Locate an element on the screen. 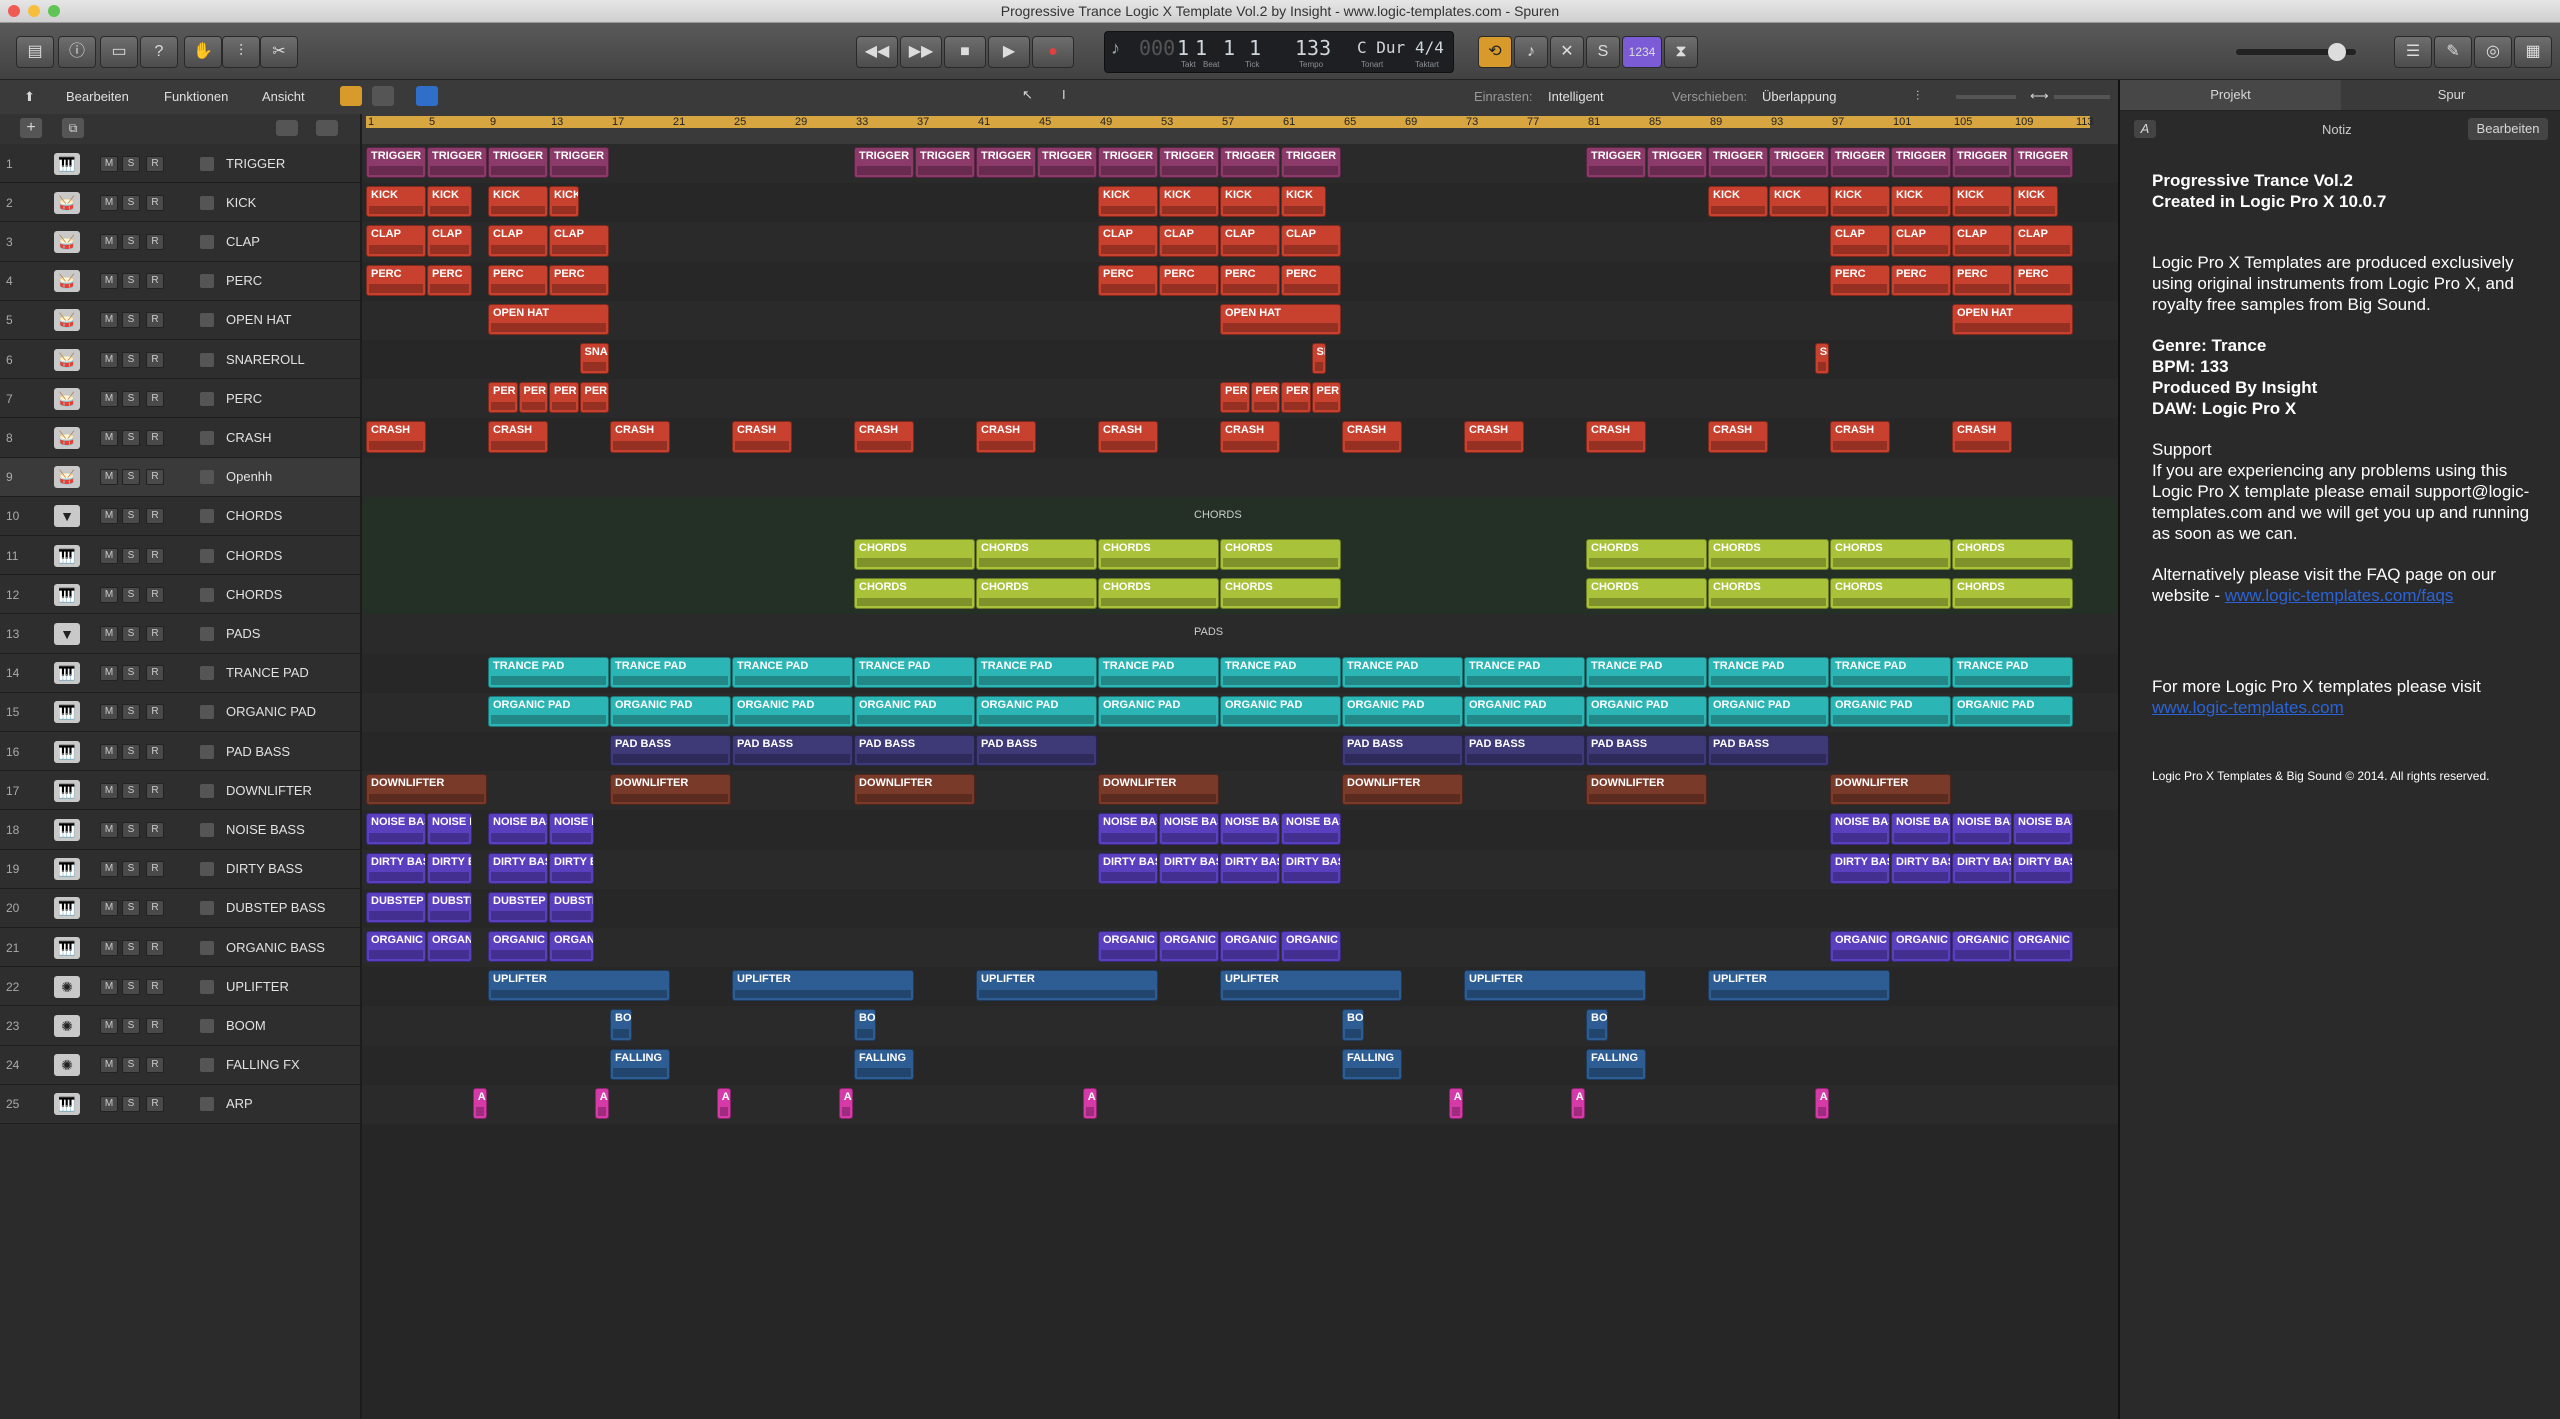 The height and width of the screenshot is (1419, 2560). text-tool-icon: I is located at coordinates (1064, 94).